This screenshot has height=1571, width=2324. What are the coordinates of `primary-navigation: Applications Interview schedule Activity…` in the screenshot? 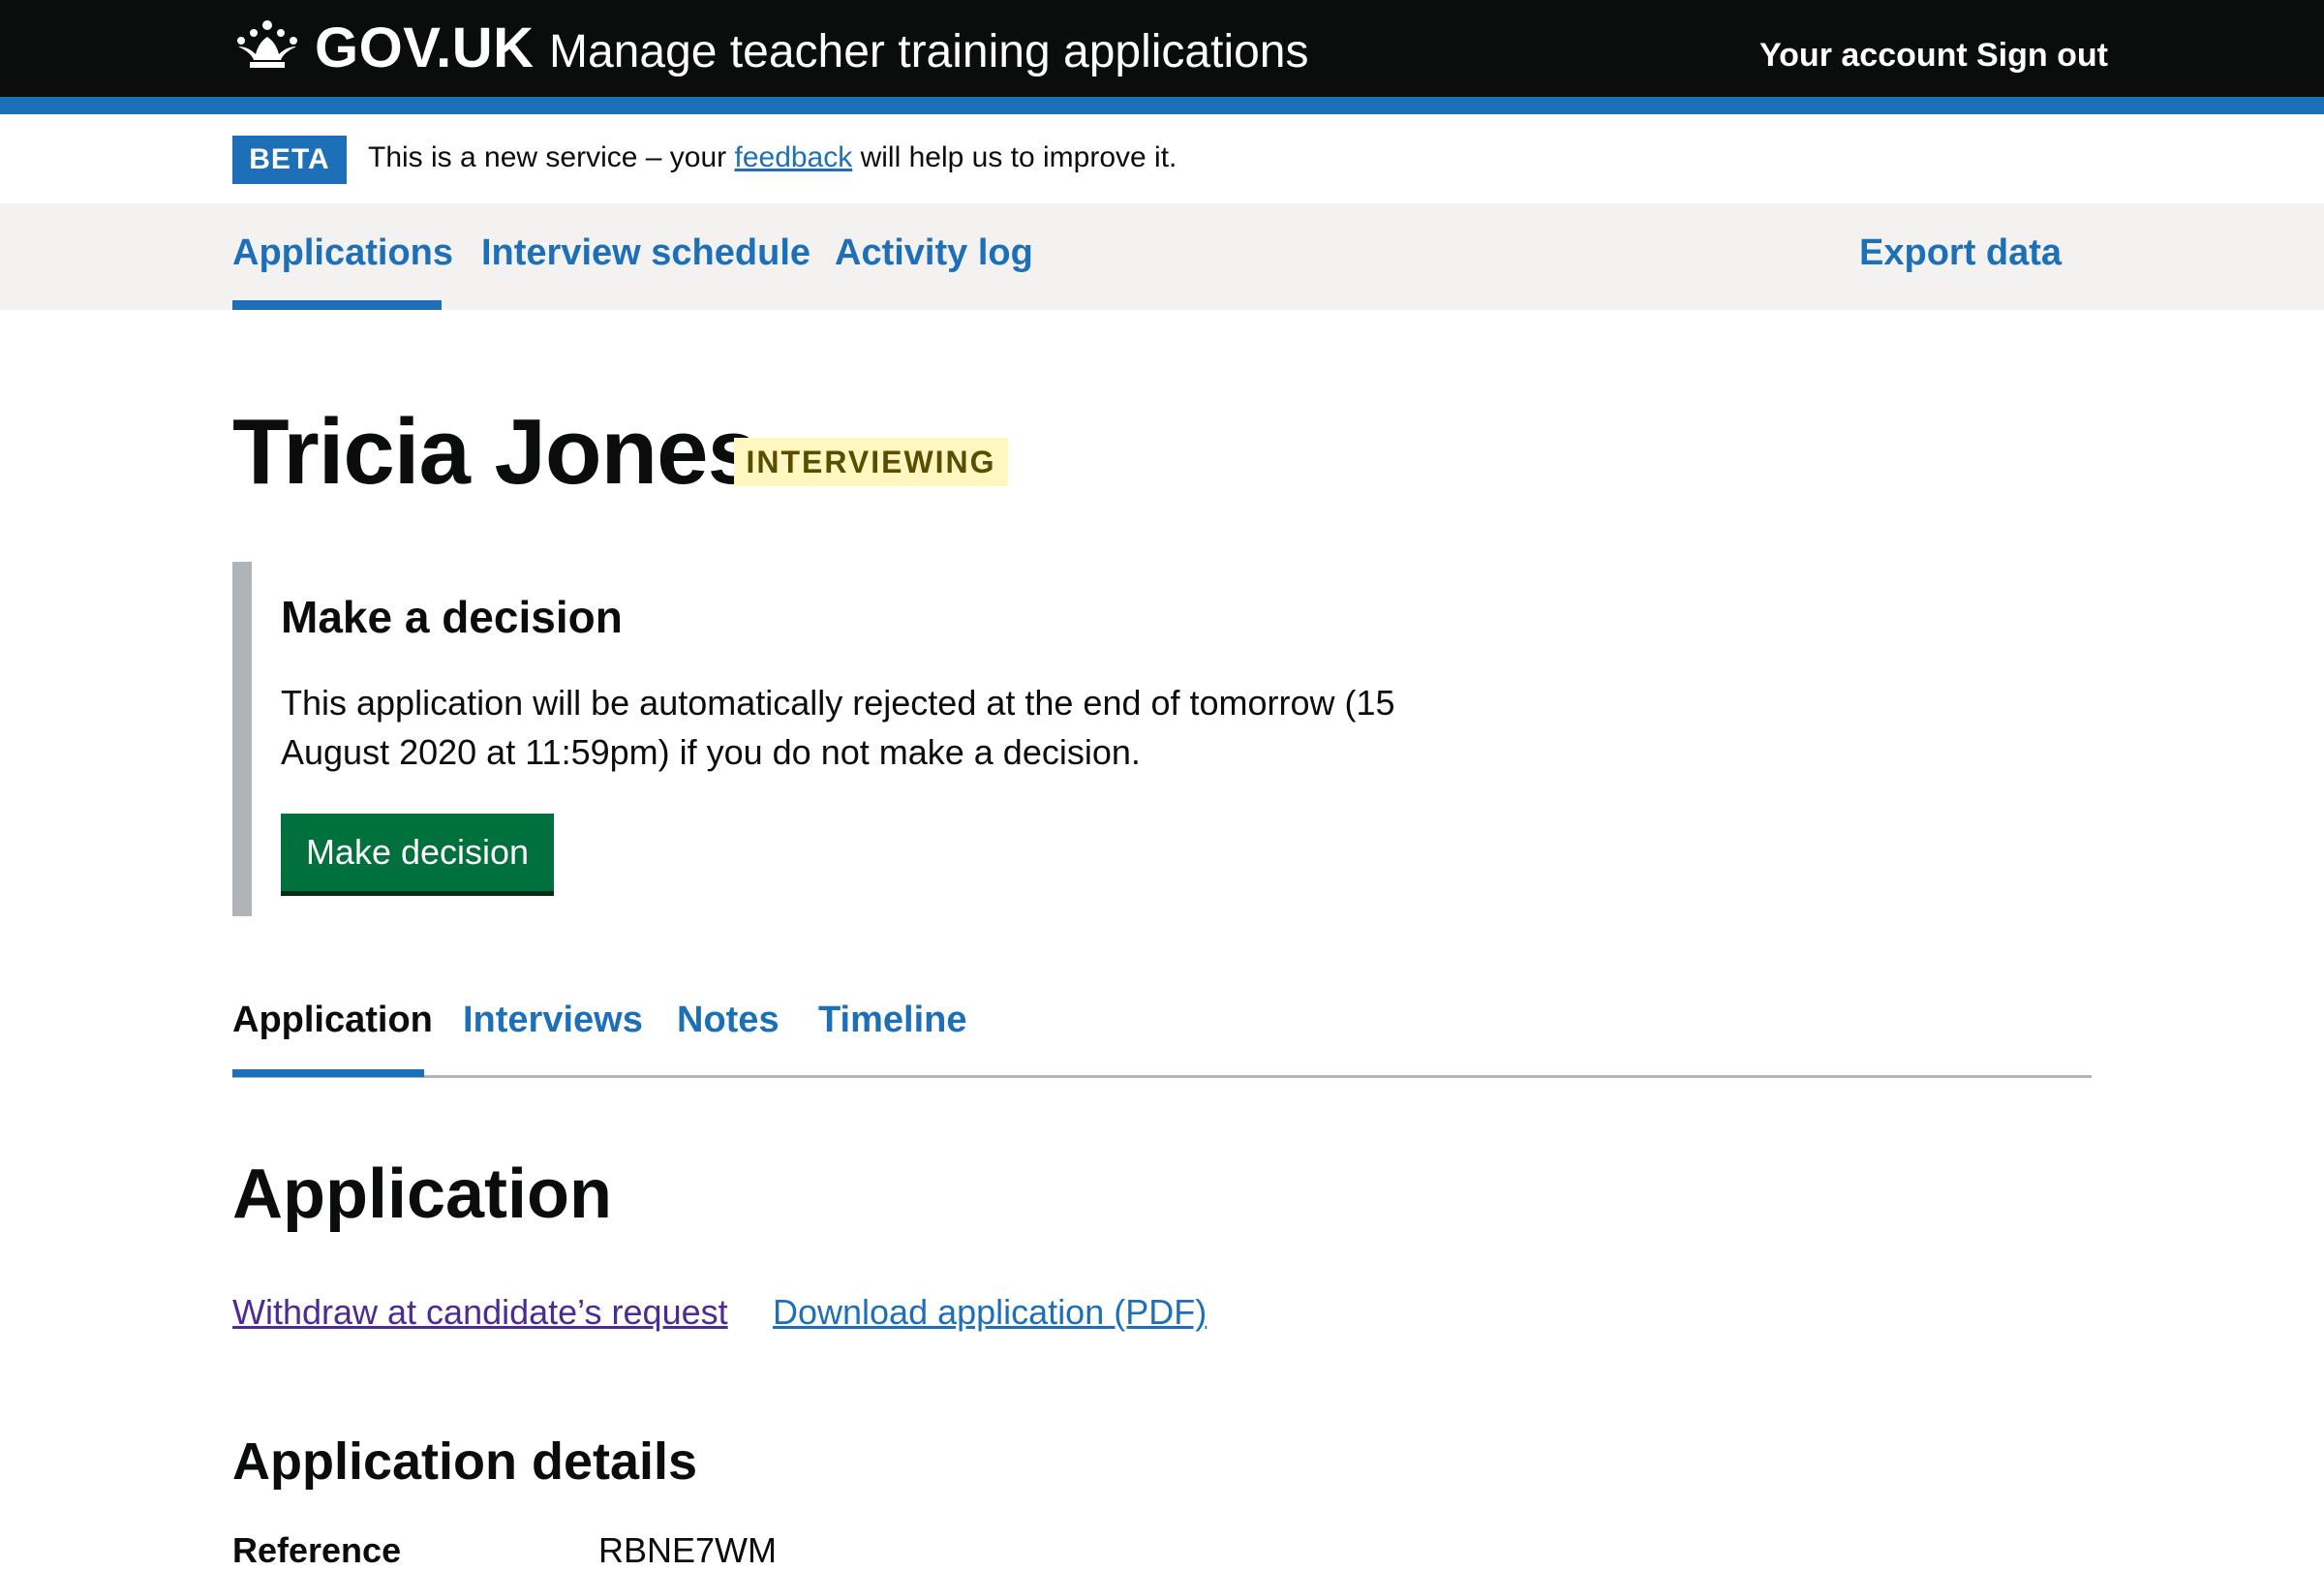 It's located at (1162, 256).